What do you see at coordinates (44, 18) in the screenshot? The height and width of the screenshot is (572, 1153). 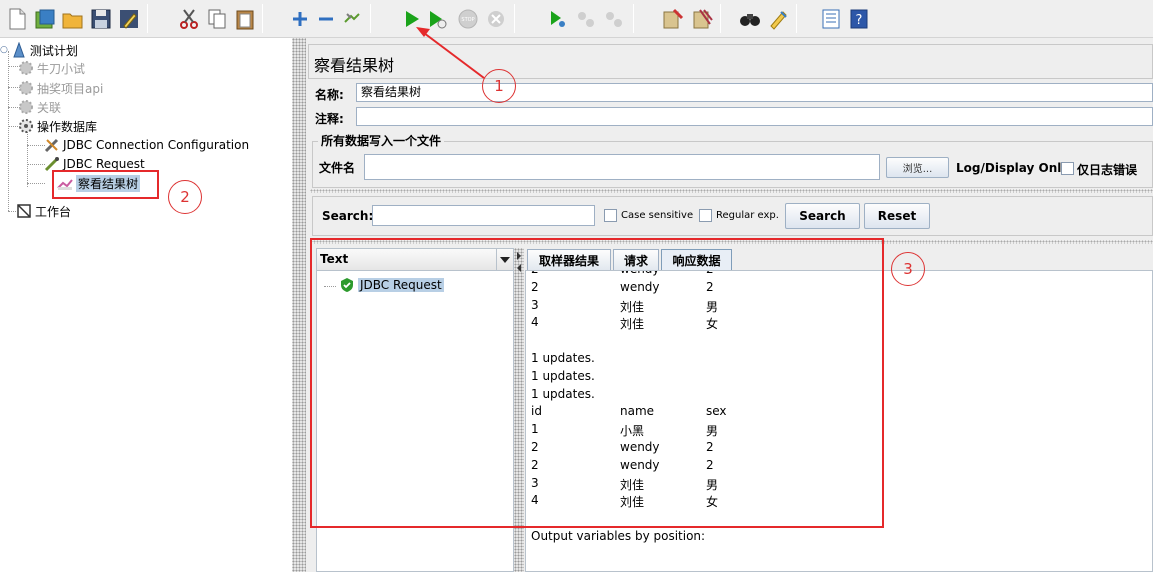 I see `templates-icon` at bounding box center [44, 18].